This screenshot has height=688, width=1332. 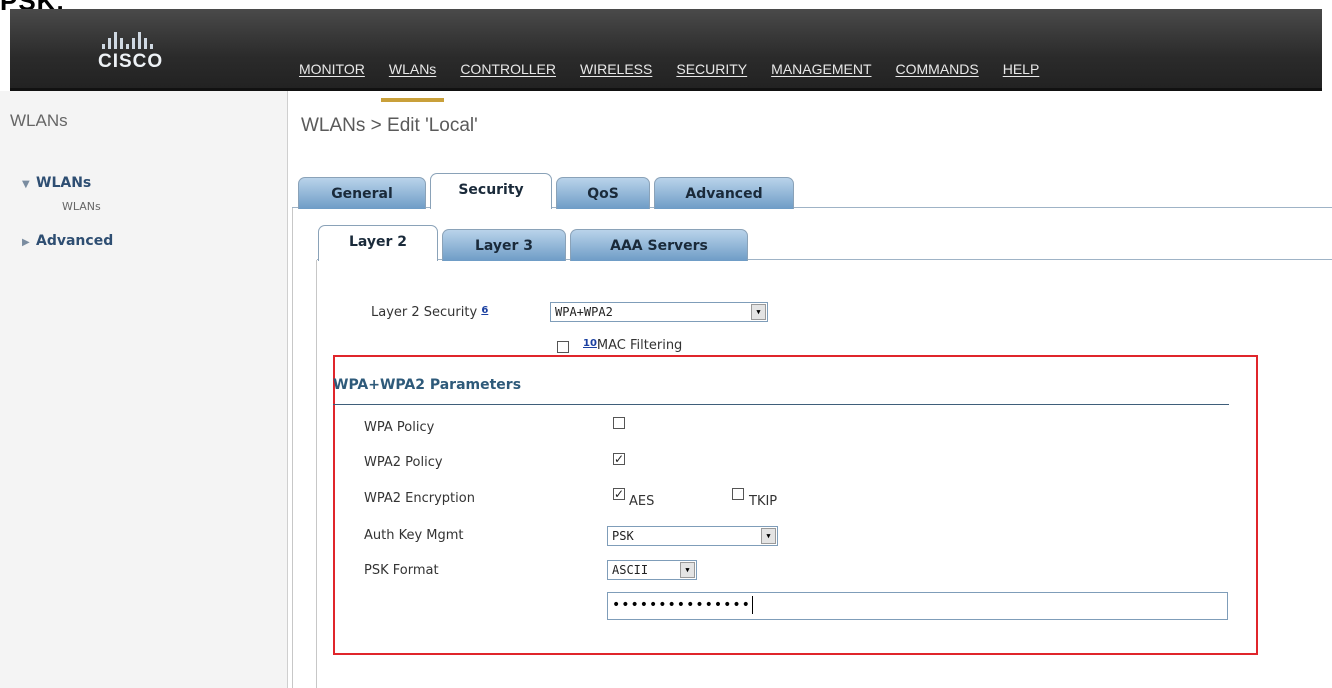 I want to click on tkip-label: TKIP, so click(x=763, y=501).